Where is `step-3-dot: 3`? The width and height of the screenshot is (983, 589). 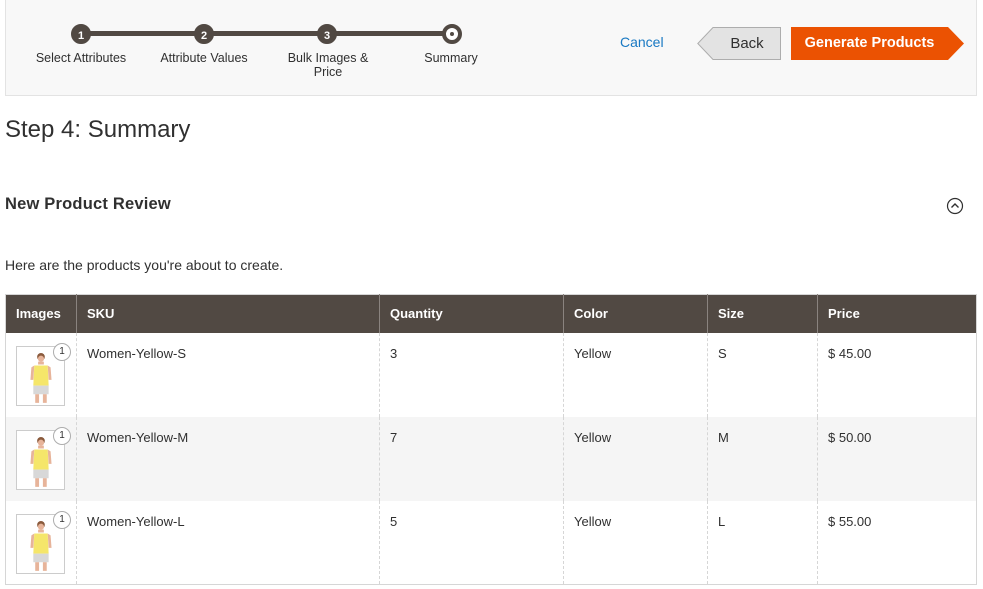
step-3-dot: 3 is located at coordinates (327, 34).